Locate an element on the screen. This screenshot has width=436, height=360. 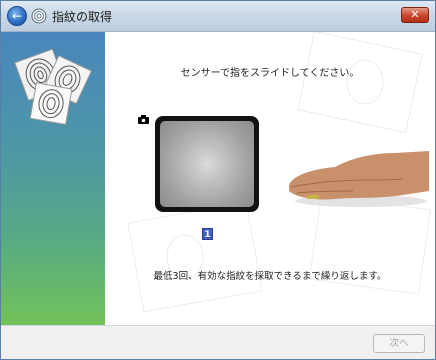
window-title: 指紋の取得 is located at coordinates (82, 17).